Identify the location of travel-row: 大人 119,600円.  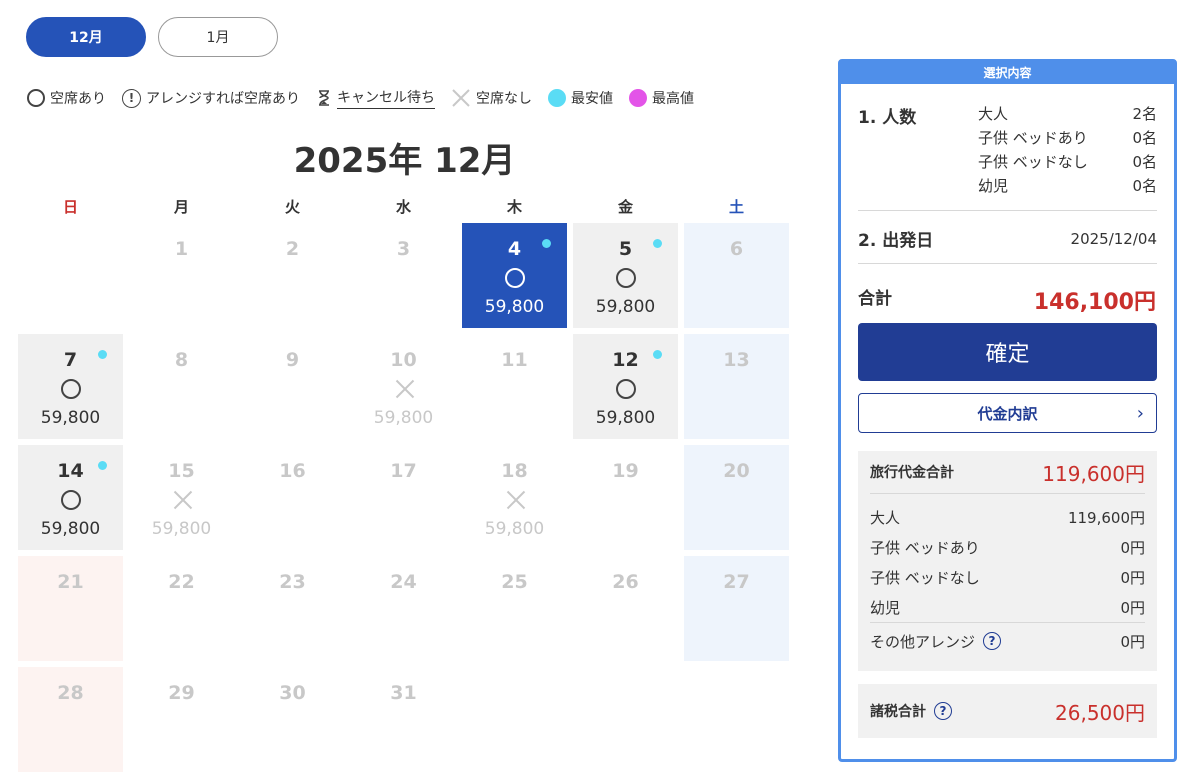
(1007, 517).